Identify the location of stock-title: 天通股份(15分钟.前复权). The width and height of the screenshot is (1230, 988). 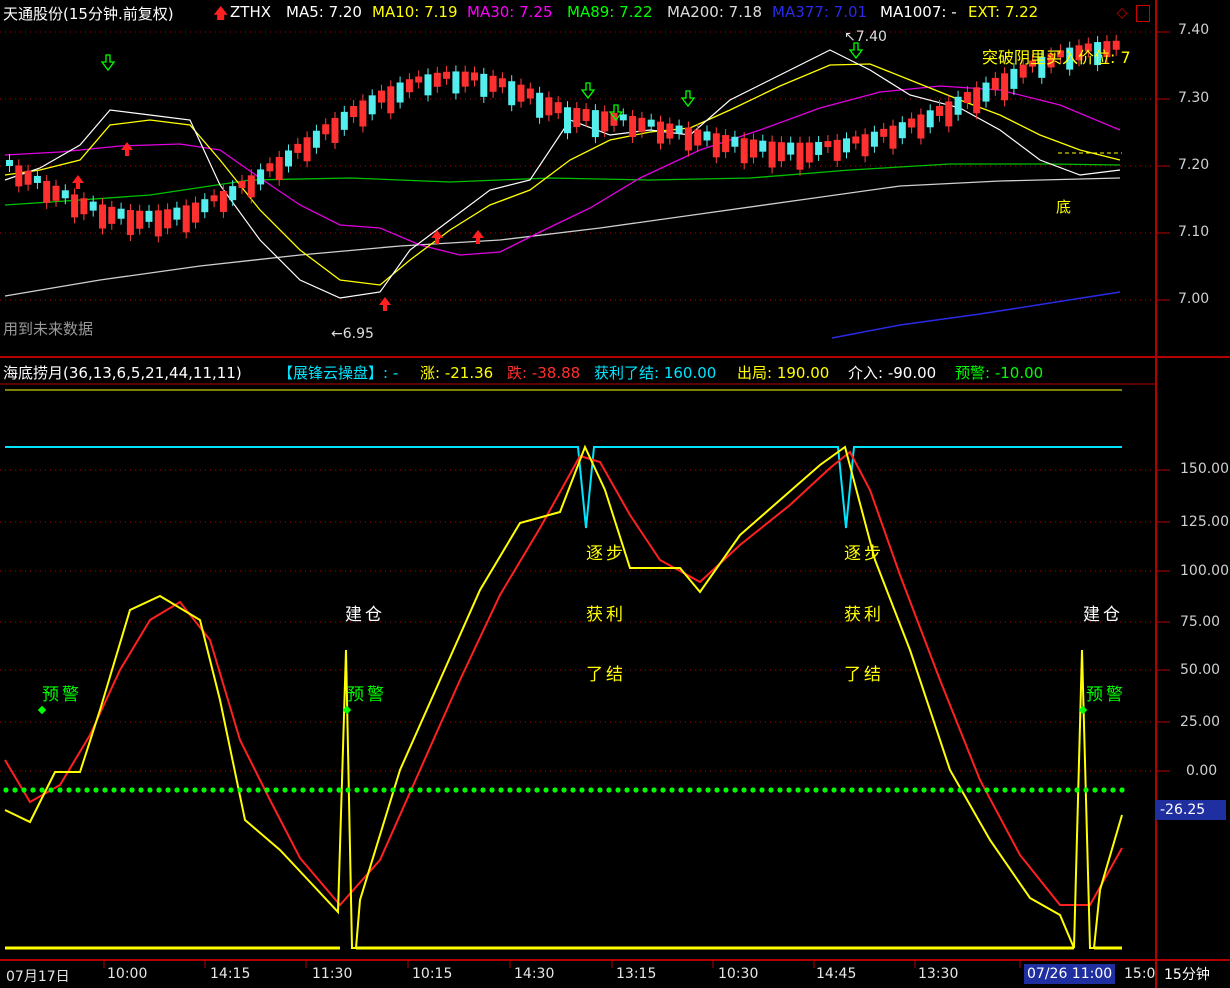
(88, 14).